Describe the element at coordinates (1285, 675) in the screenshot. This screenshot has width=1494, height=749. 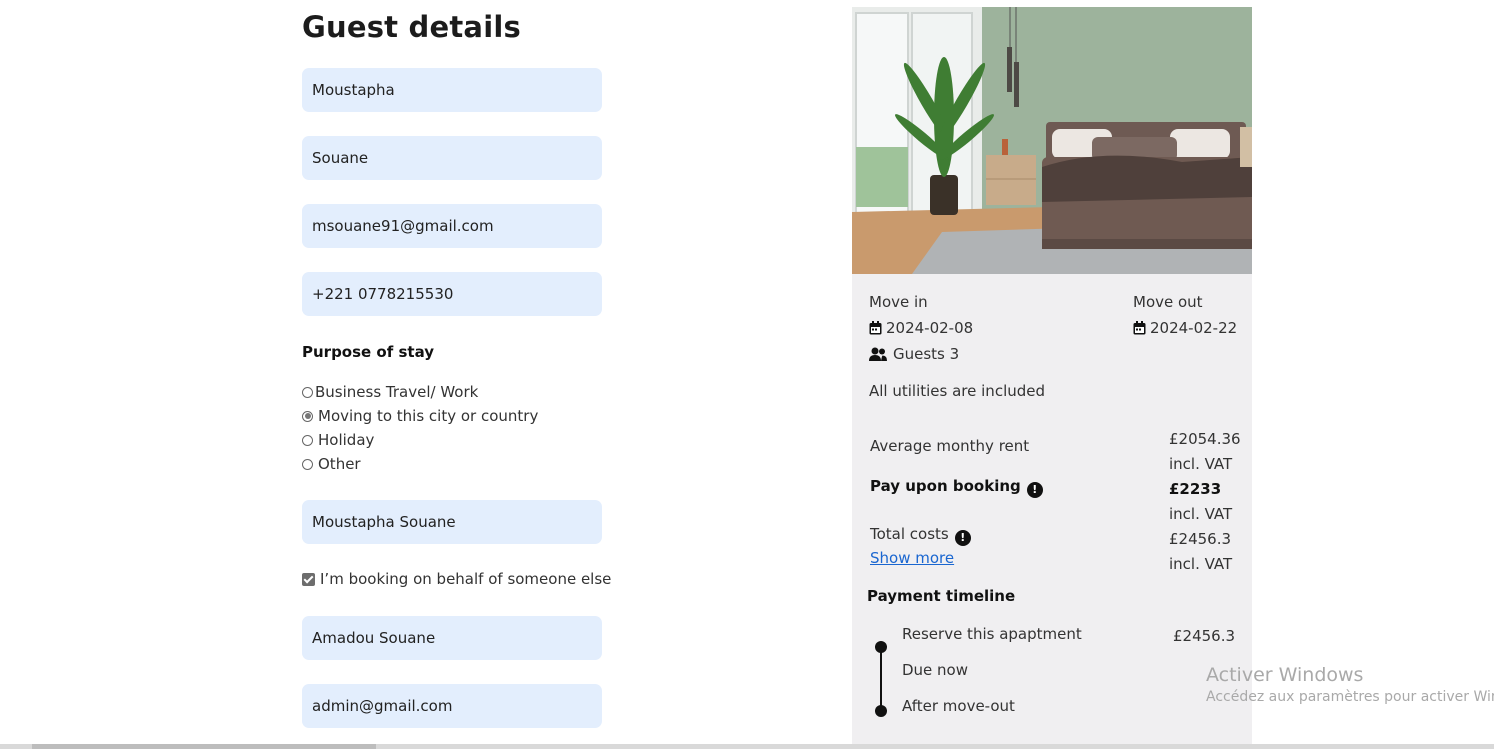
I see `activate-windows-title: Activer Windows` at that location.